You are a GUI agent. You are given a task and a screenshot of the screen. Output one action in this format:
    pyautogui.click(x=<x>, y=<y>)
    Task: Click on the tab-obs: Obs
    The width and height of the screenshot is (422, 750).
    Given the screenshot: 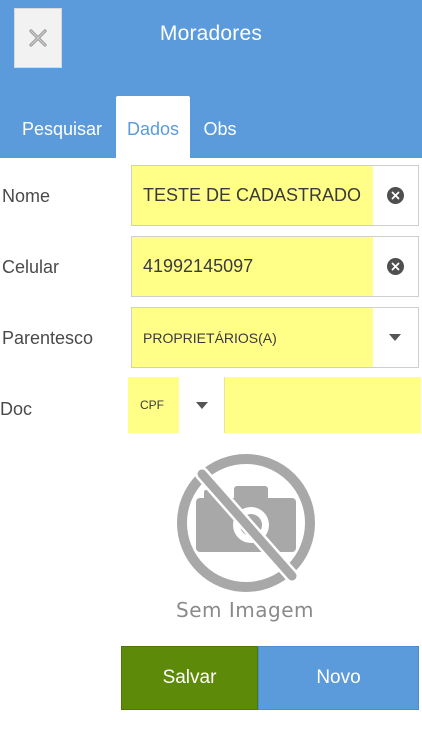 What is the action you would take?
    pyautogui.click(x=220, y=127)
    